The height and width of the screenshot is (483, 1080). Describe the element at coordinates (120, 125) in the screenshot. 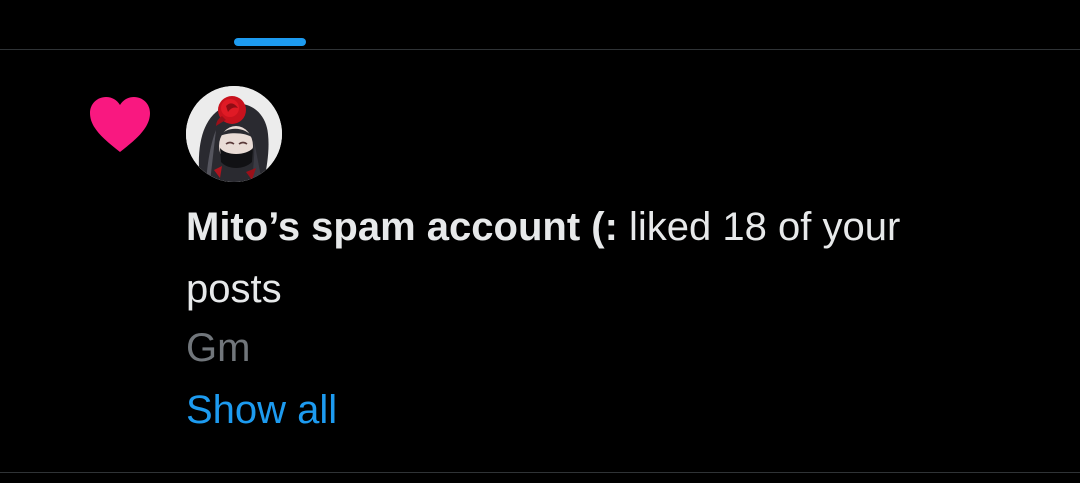

I see `heart-icon` at that location.